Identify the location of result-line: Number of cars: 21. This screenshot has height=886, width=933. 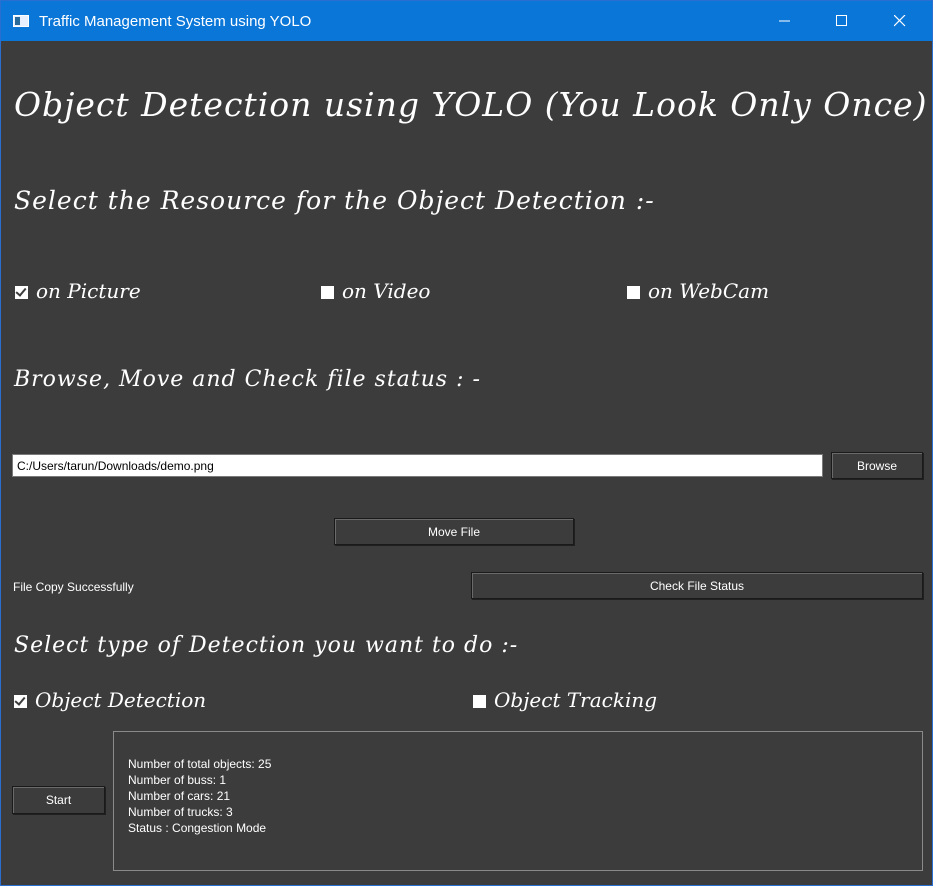
(179, 796).